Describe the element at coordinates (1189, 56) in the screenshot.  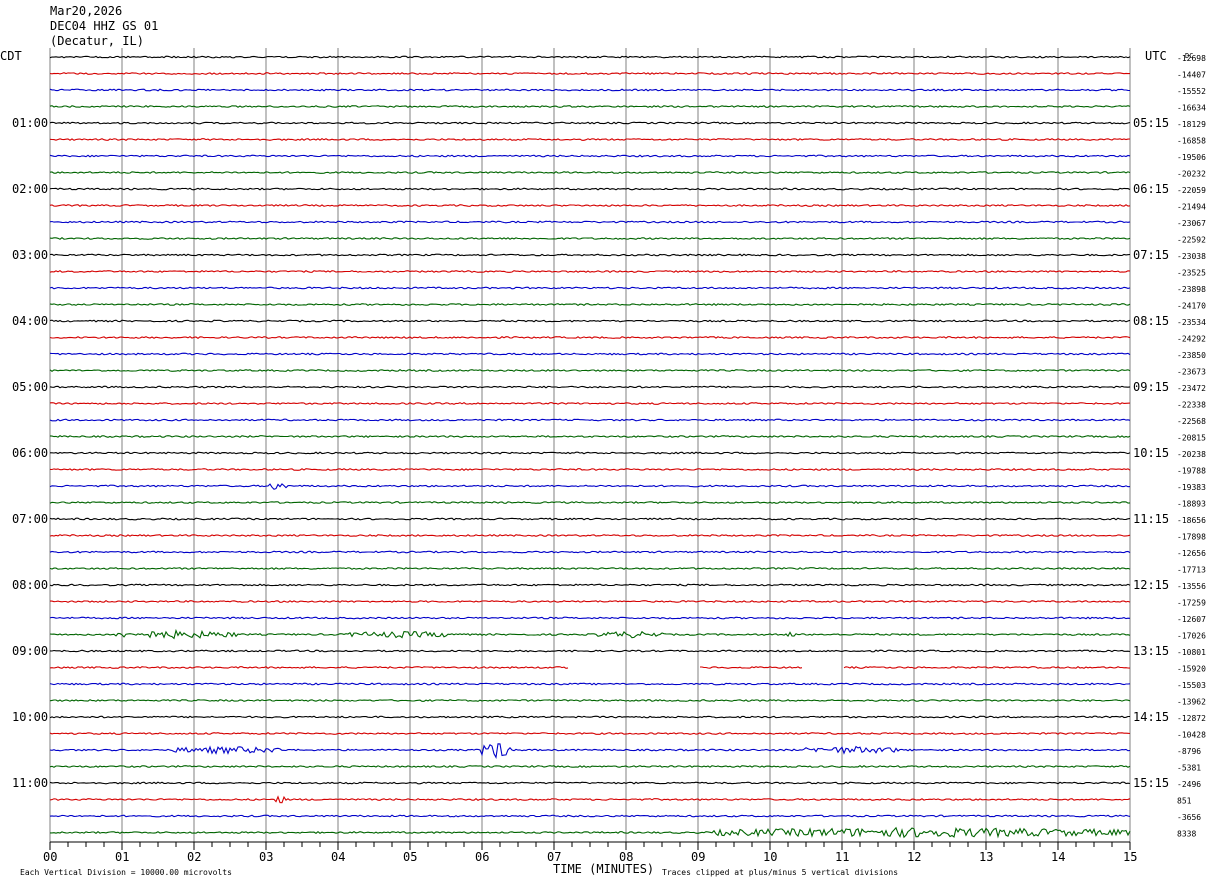
I see `dc-label: DC` at that location.